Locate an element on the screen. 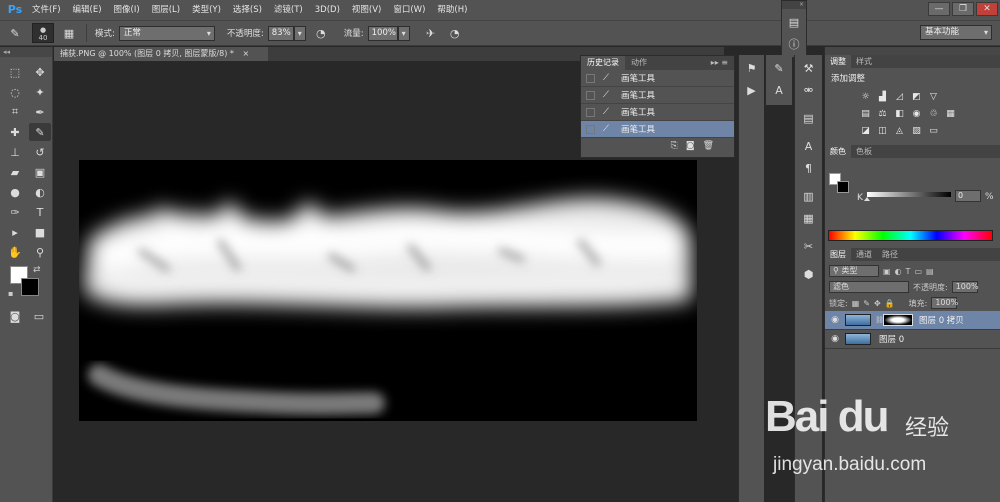 This screenshot has height=502, width=1000. device-preview-icon: ▤ is located at coordinates (794, 22).